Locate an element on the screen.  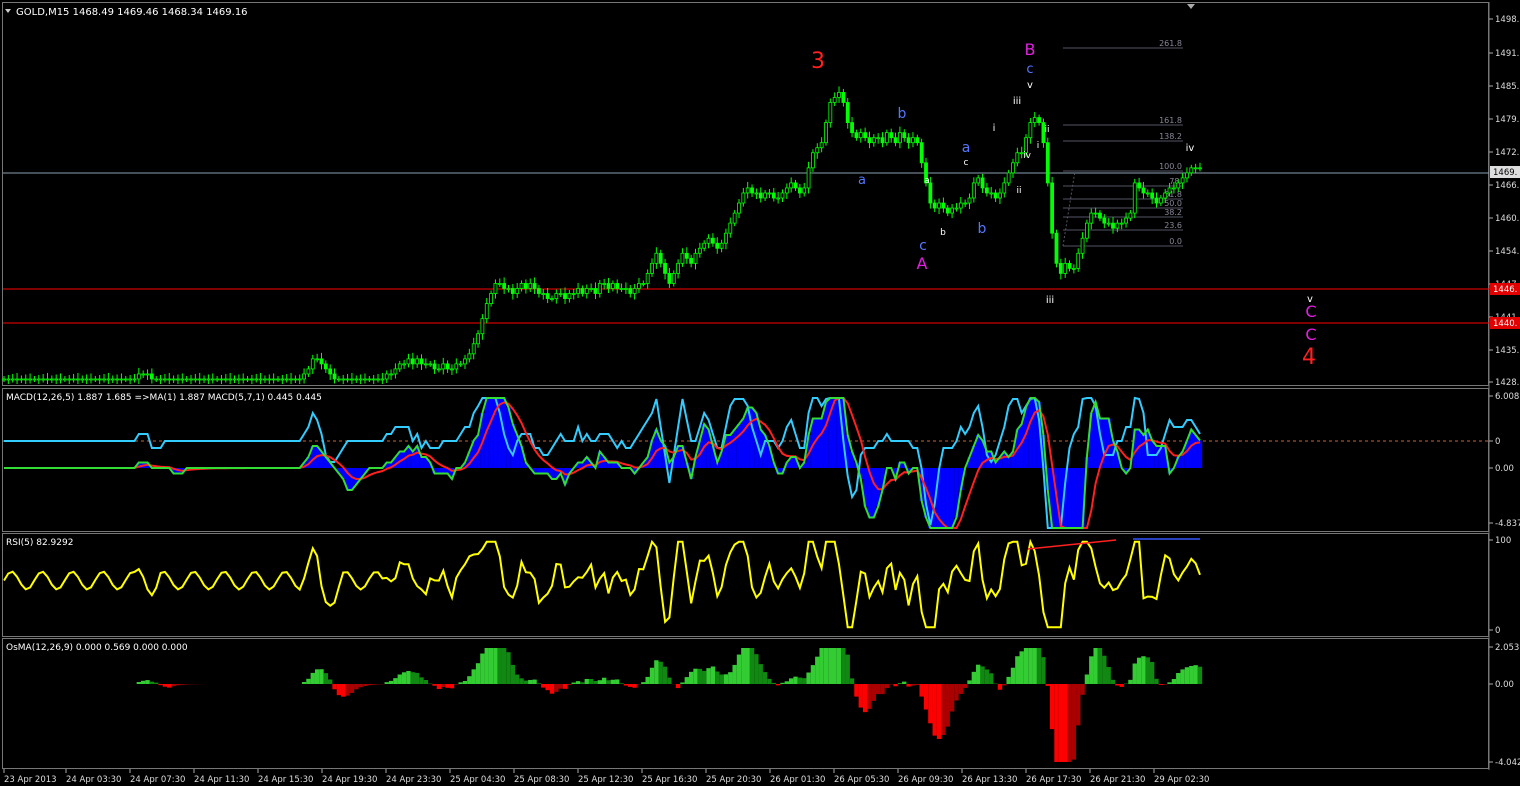
shift-marker-icon is located at coordinates (1191, 6).